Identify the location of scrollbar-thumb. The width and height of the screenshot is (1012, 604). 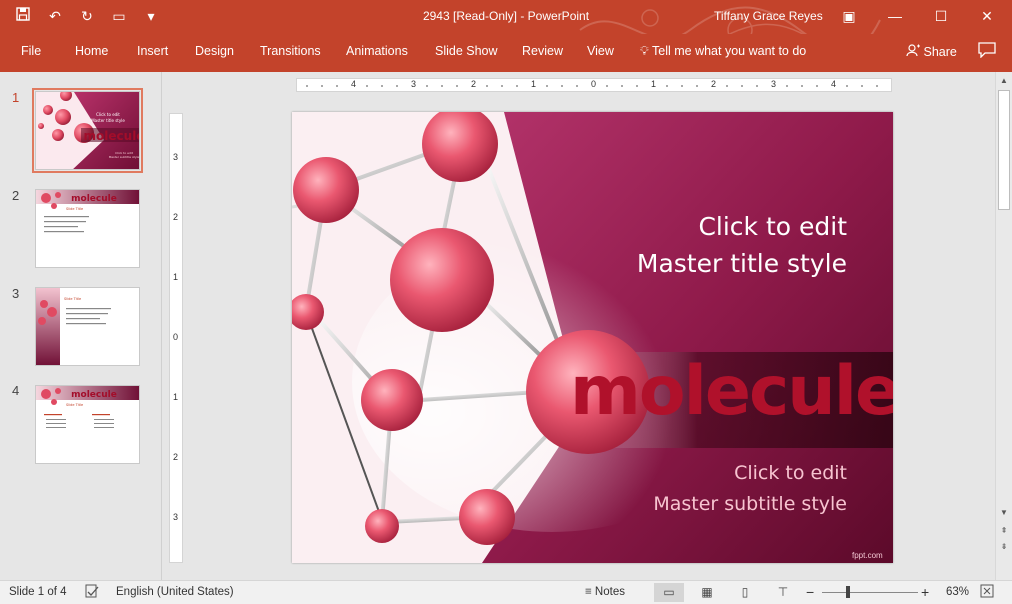
(1004, 150).